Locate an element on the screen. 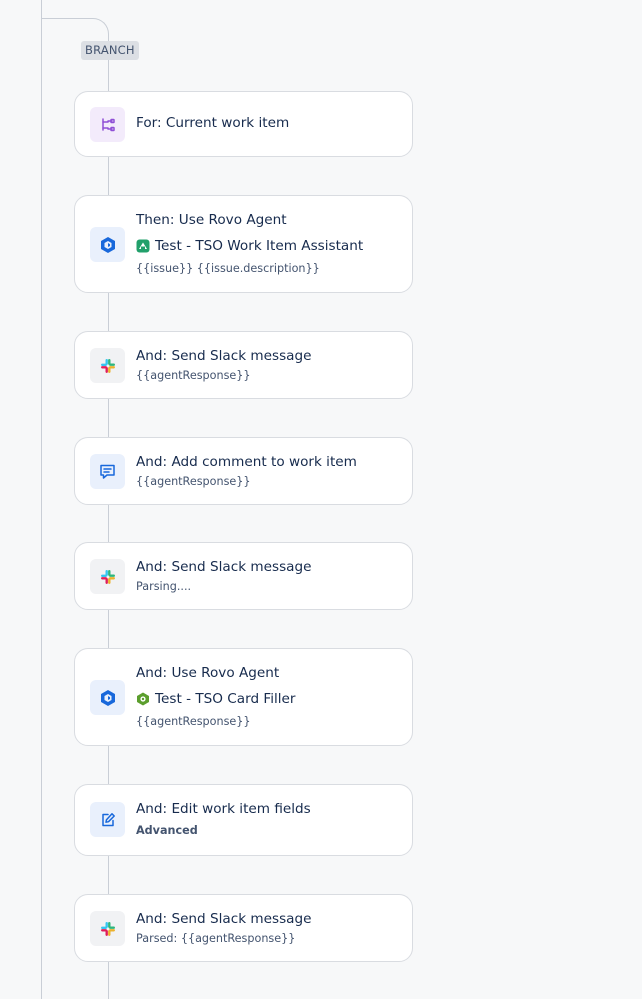 The width and height of the screenshot is (642, 999). rule-component-for-current-work-item: For: Current work item is located at coordinates (243, 124).